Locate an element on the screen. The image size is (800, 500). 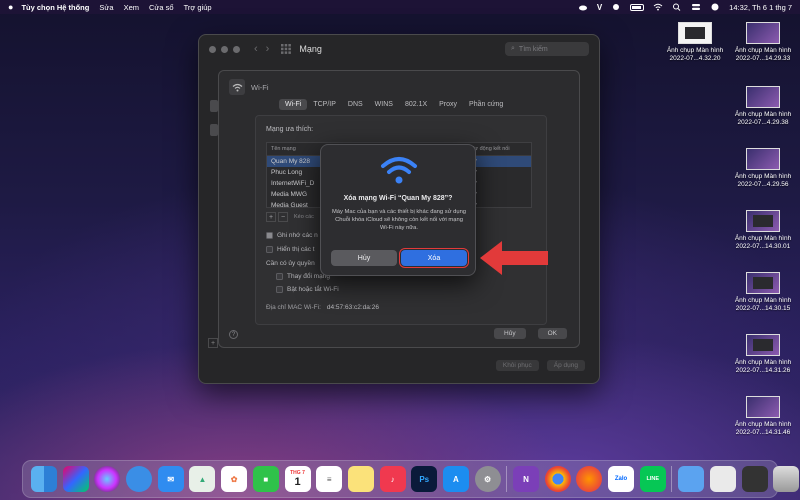
menu-window: Cửa sổ is located at coordinates (161, 7).